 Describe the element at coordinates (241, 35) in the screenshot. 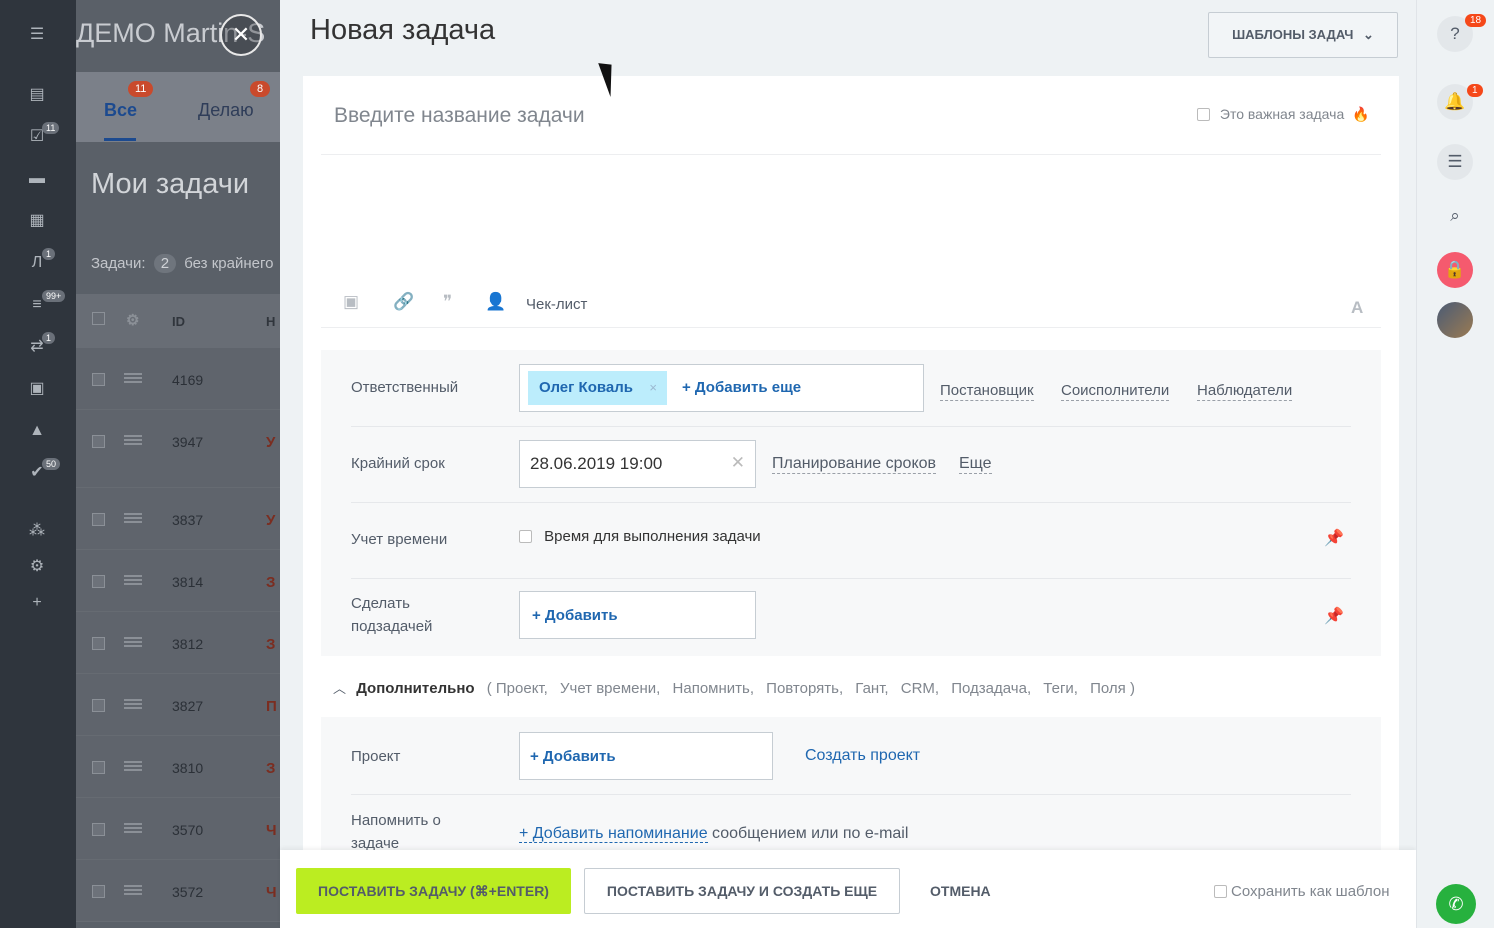

I see `close-slider-button: ✕` at that location.